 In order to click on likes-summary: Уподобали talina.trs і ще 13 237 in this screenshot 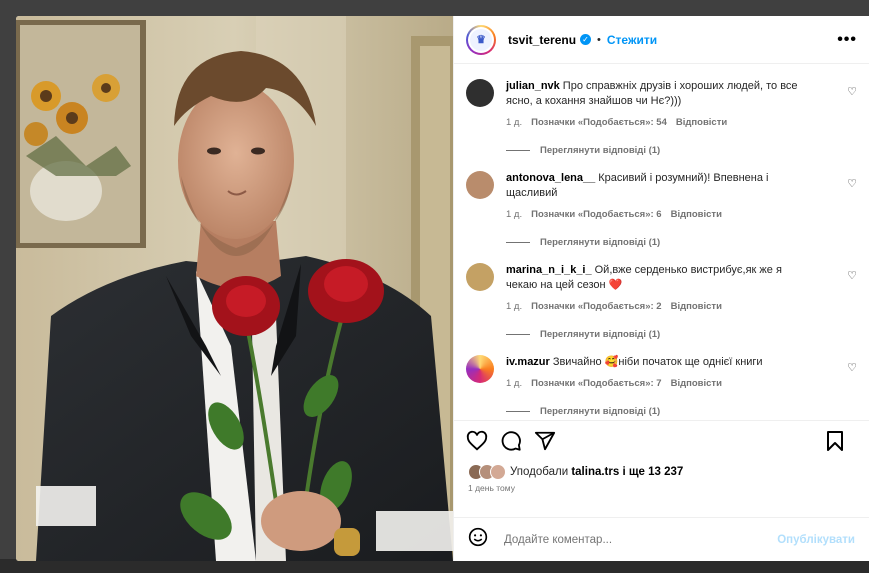, I will do `click(661, 472)`.